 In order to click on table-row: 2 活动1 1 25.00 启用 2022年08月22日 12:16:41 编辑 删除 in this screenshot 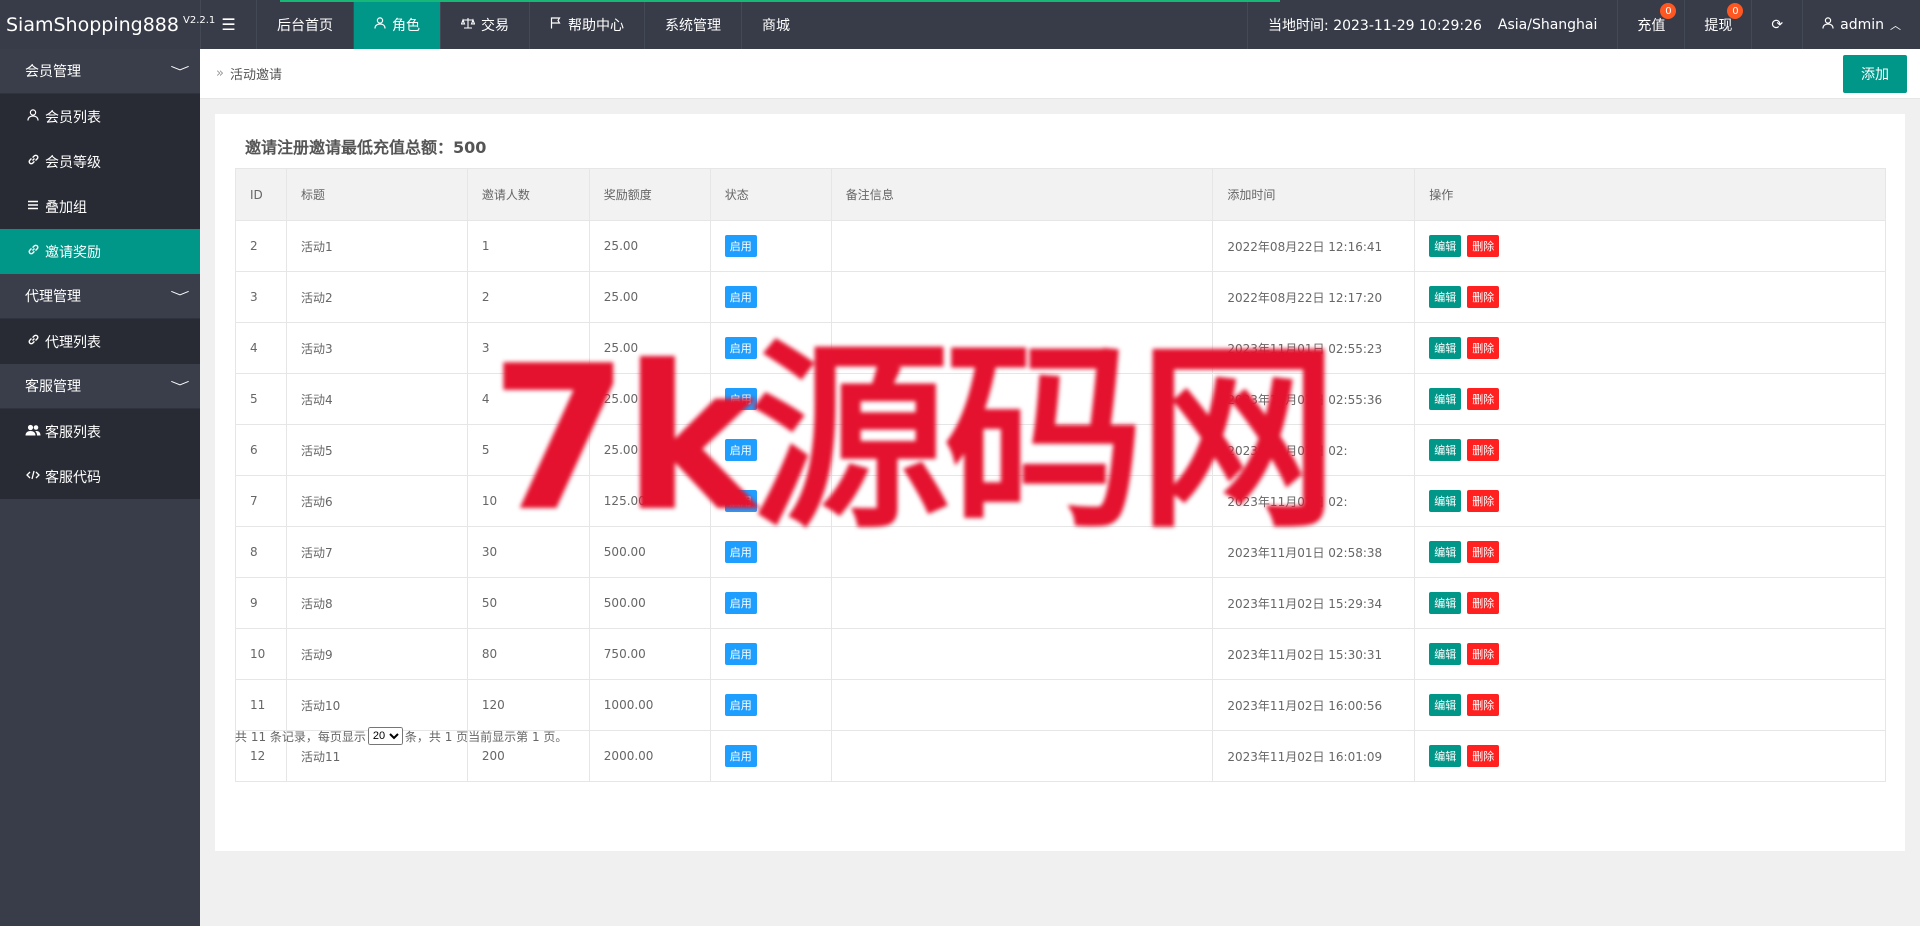, I will do `click(1060, 246)`.